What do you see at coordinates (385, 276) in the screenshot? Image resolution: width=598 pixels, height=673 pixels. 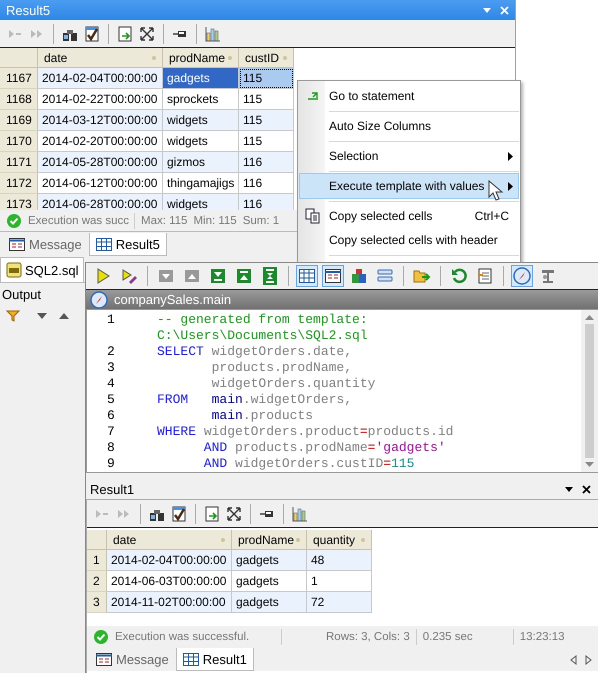 I see `list-icon` at bounding box center [385, 276].